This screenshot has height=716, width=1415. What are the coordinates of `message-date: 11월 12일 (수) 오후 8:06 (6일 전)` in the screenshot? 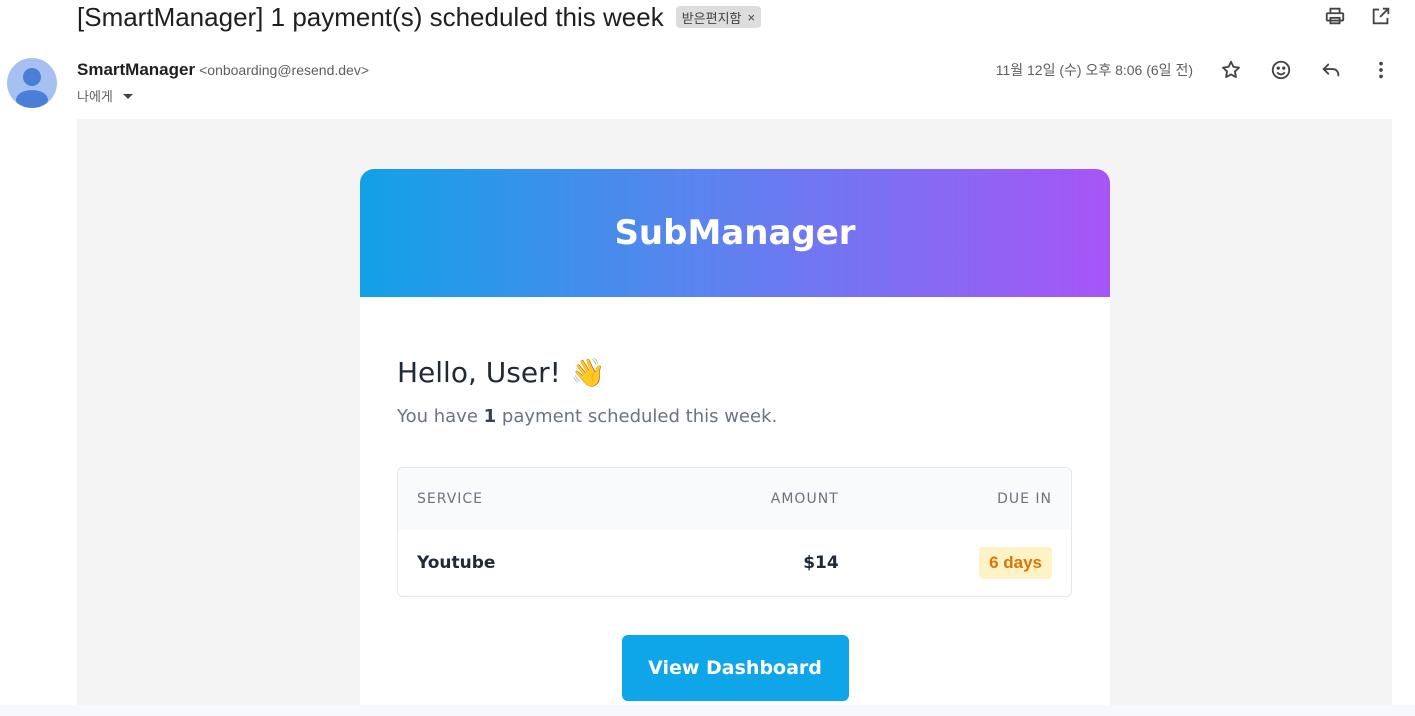 It's located at (1094, 70).